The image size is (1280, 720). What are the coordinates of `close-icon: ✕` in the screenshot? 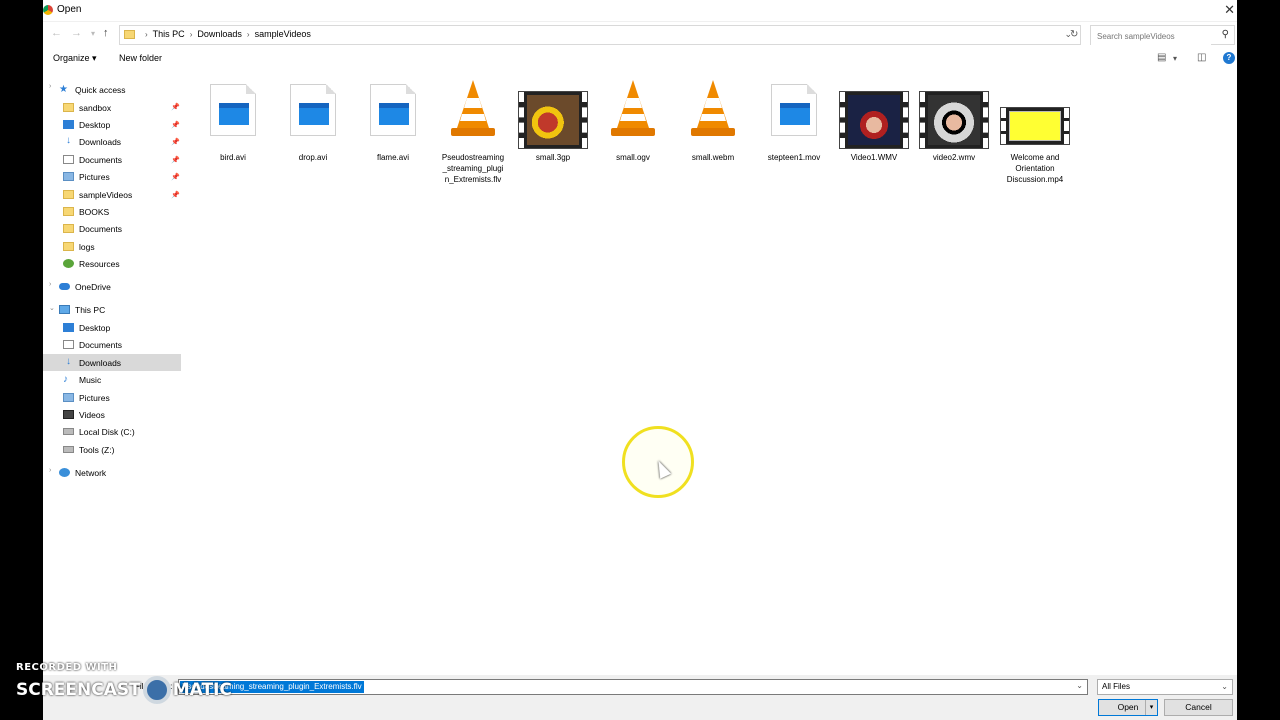 It's located at (1229, 10).